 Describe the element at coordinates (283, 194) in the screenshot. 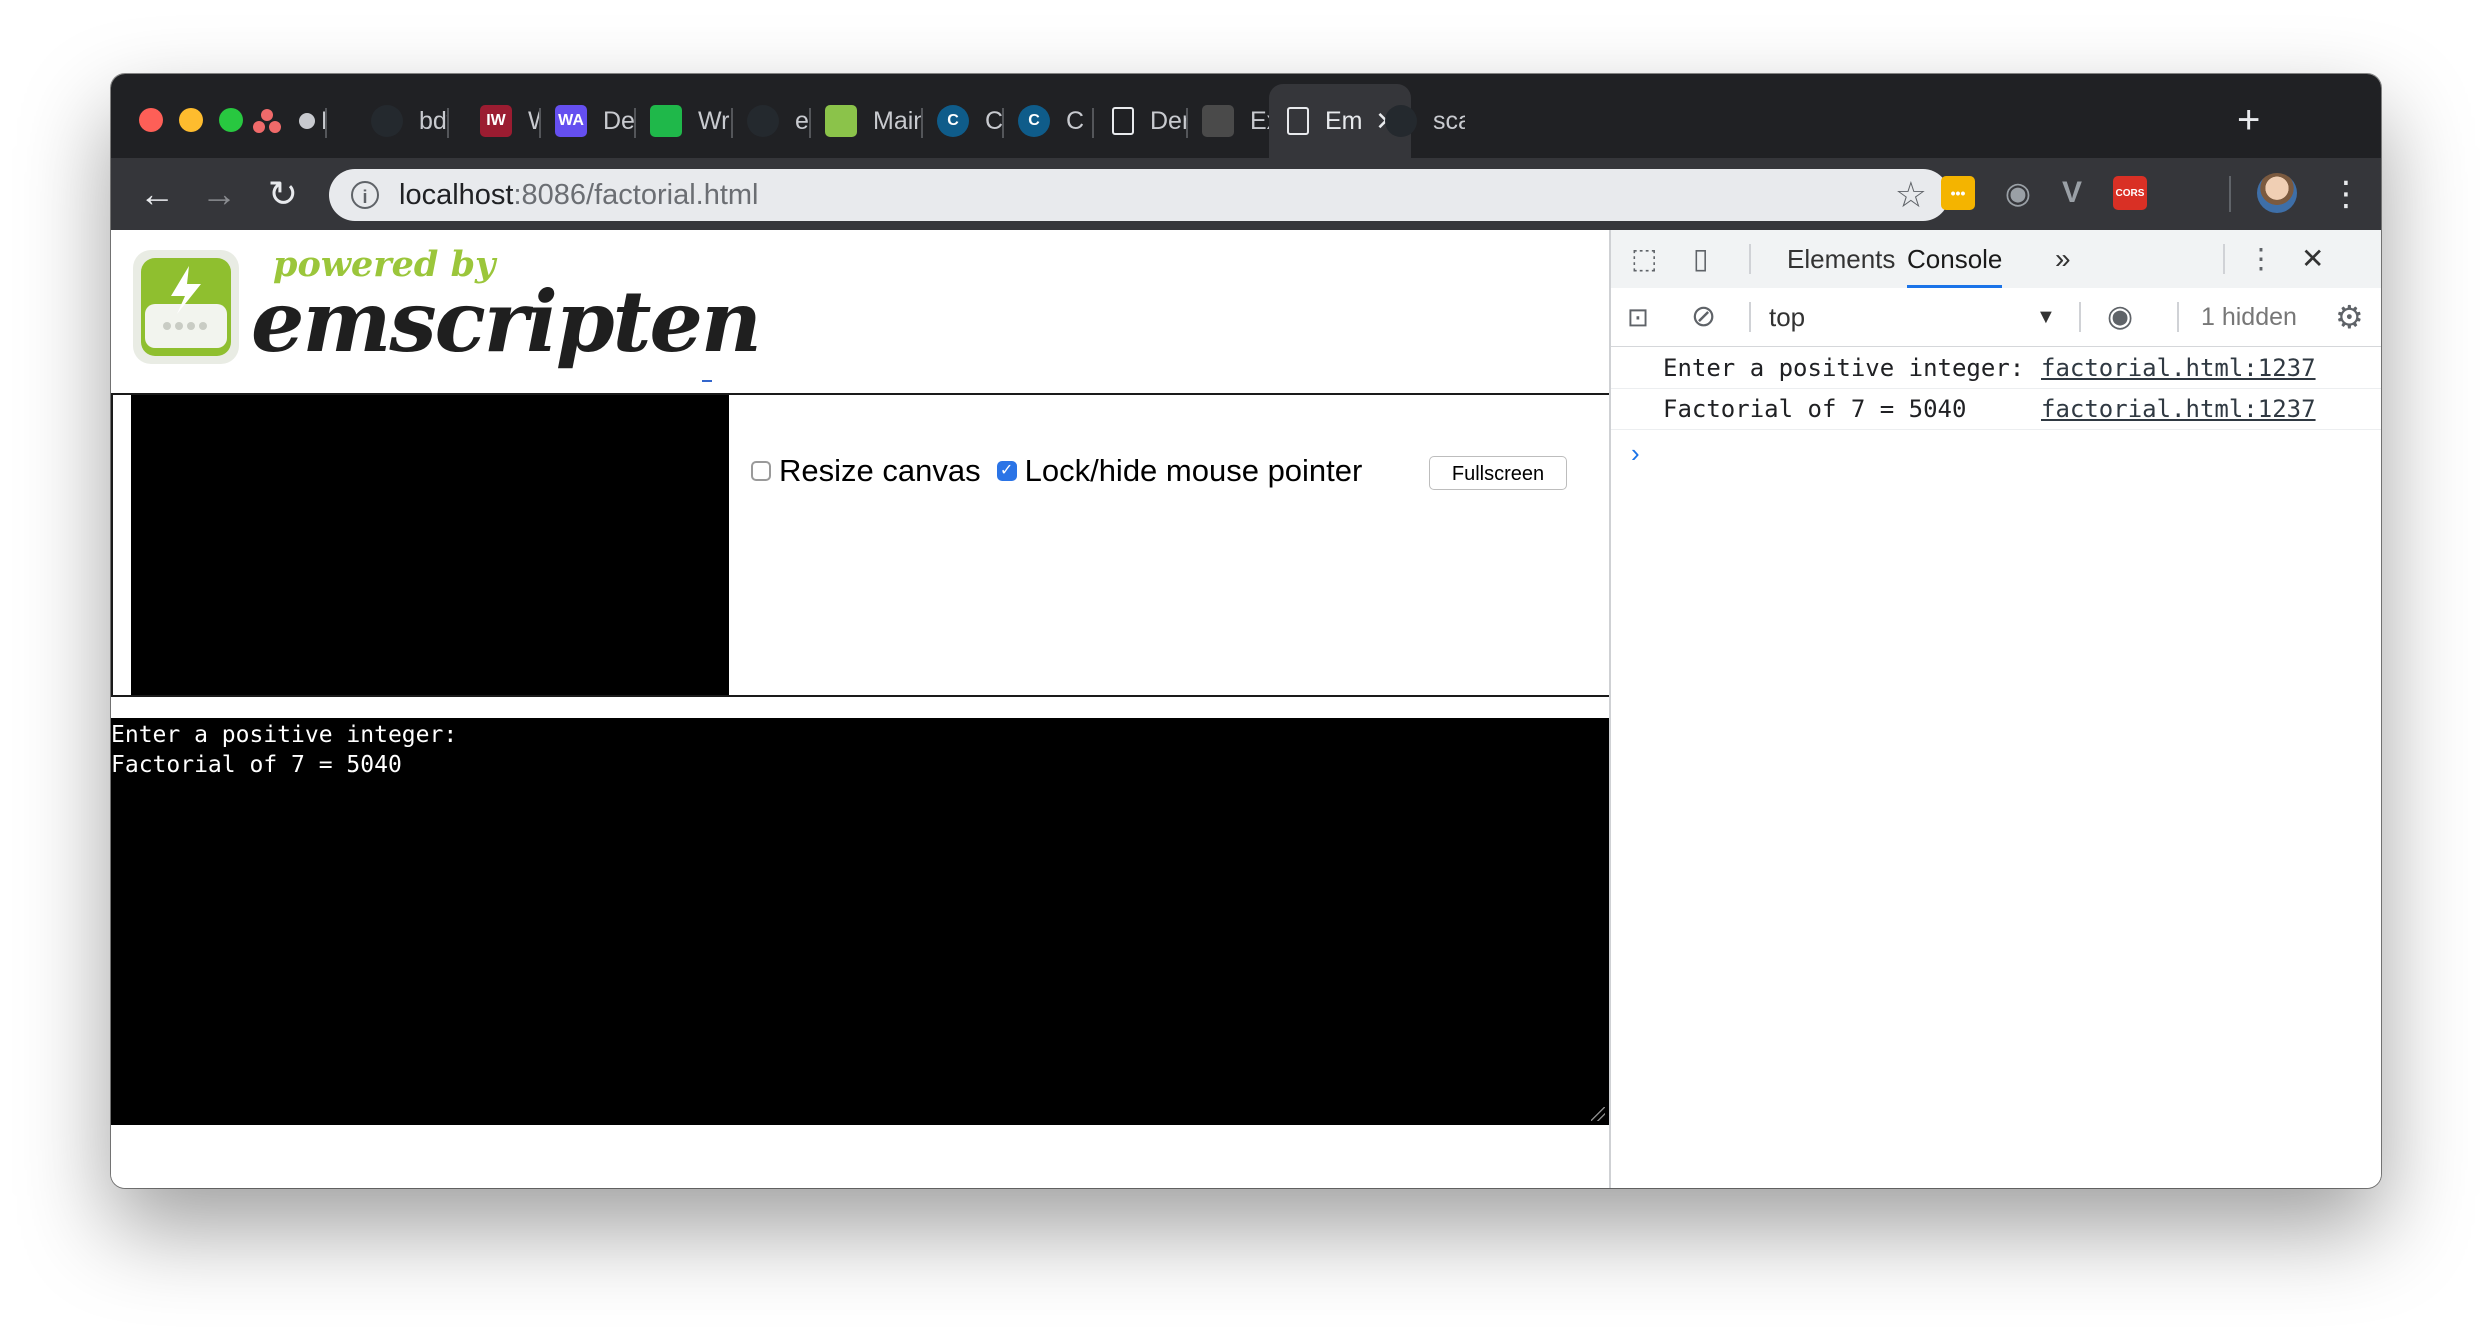

I see `reload-button: ↻` at that location.